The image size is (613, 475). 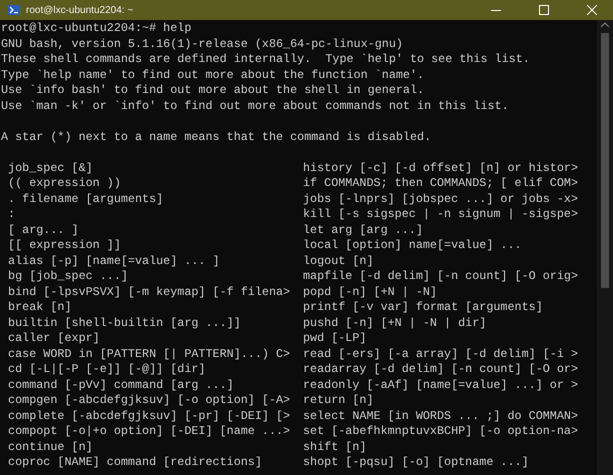 I want to click on maximize-icon, so click(x=544, y=10).